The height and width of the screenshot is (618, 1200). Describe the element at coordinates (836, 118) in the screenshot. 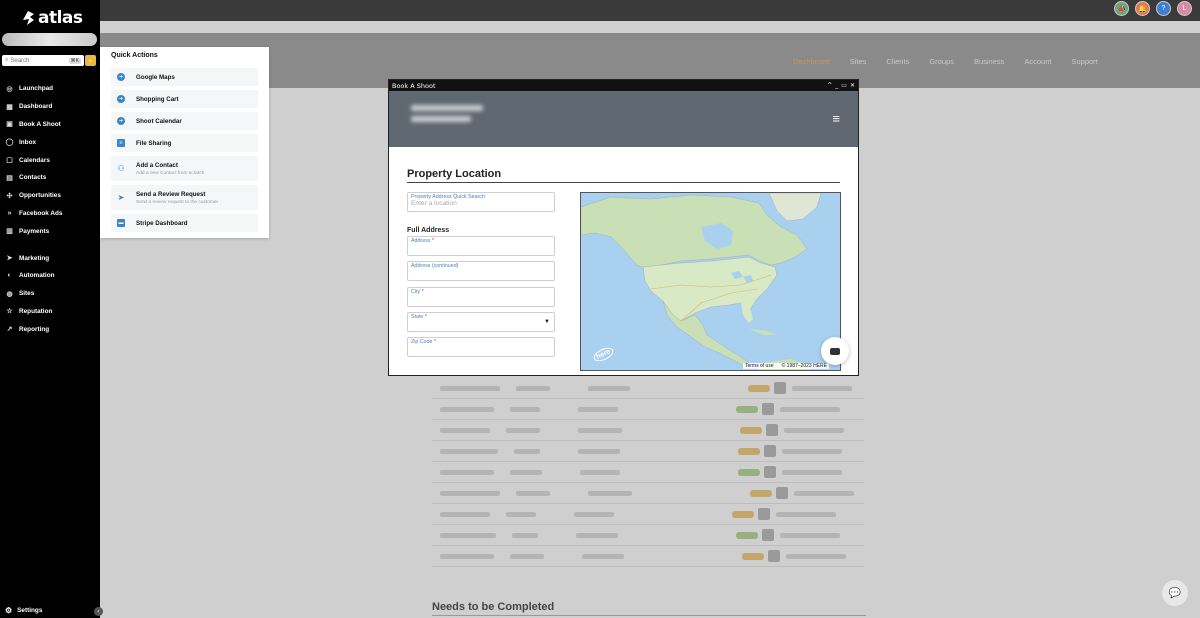

I see `hamburger-menu-icon: ≡` at that location.